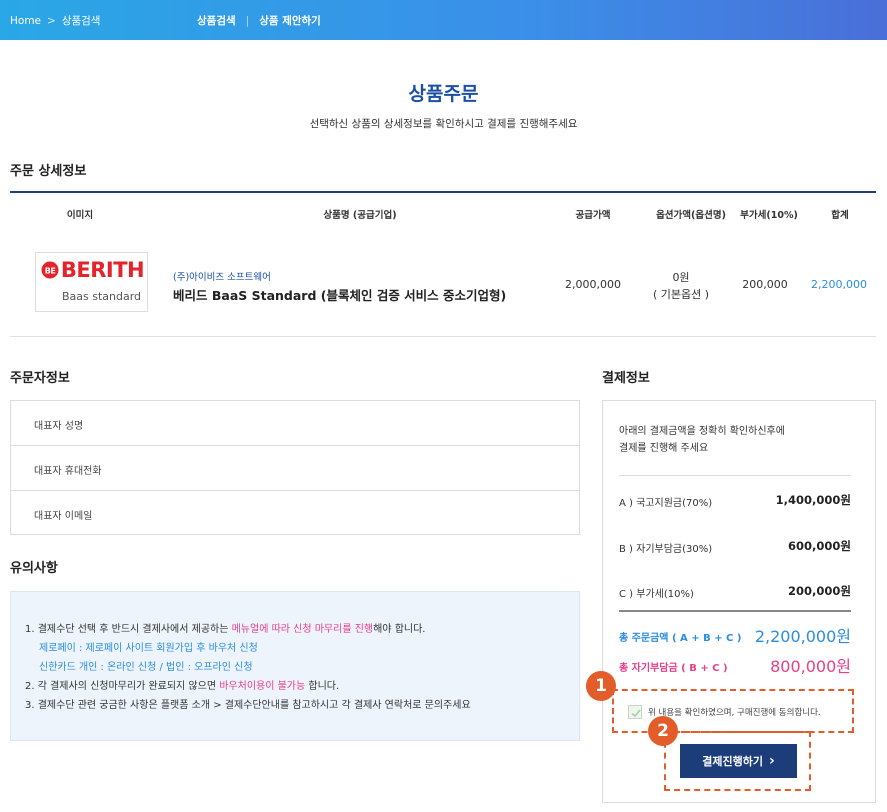  Describe the element at coordinates (691, 215) in the screenshot. I see `col-option: 옵션가액(옵션명)` at that location.